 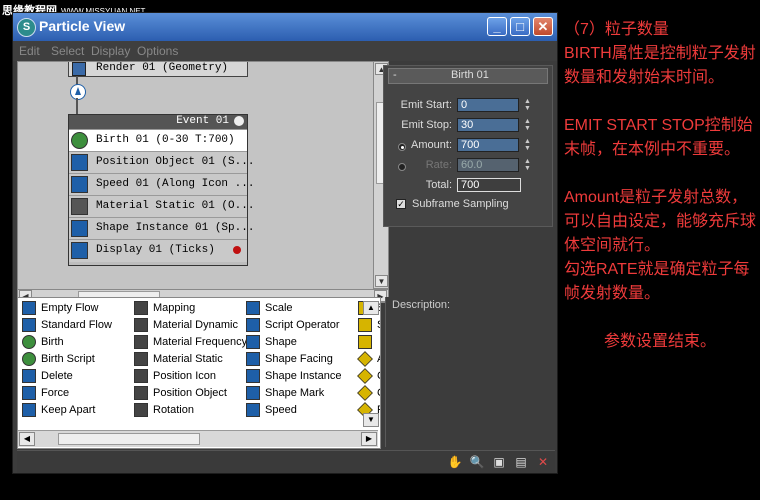 I want to click on zoom-extents-icon: ▤, so click(x=521, y=462).